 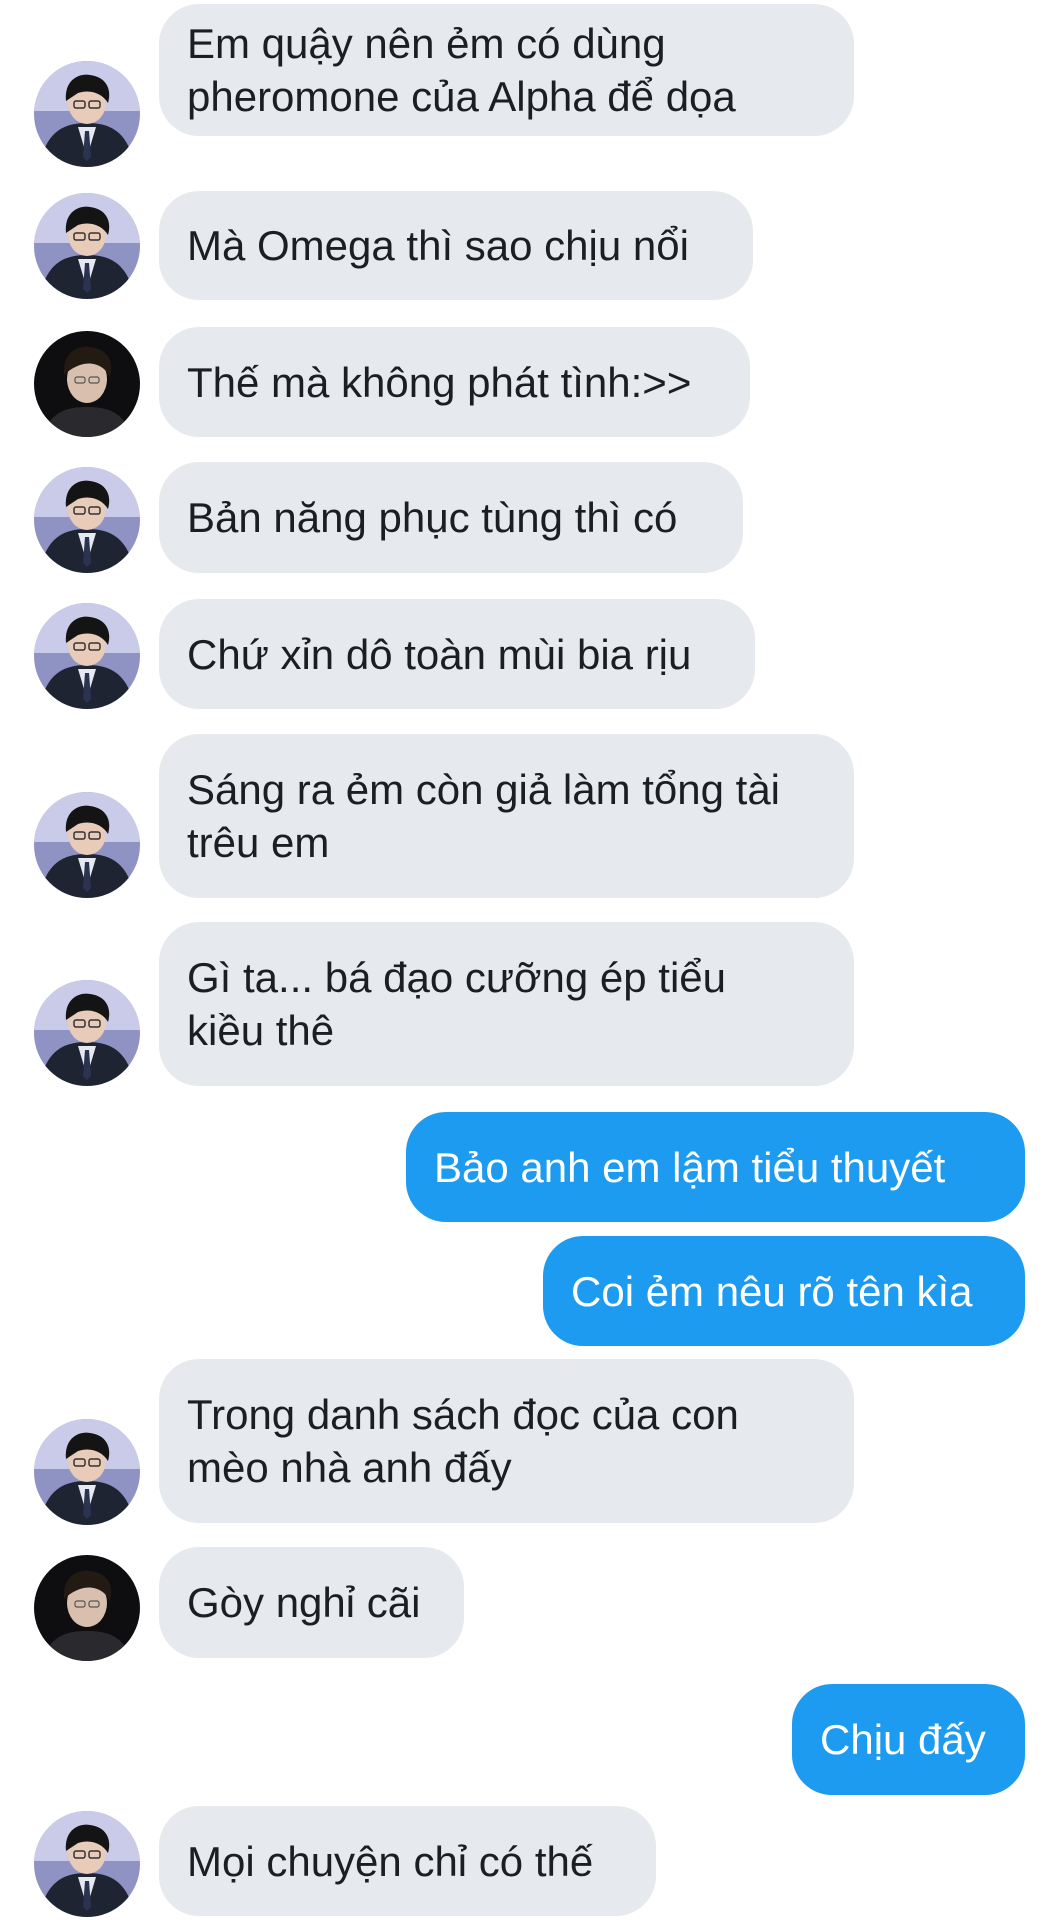 I want to click on message-bubble-outgoing: Coi ẻm nêu rõ tên kìa, so click(x=784, y=1291).